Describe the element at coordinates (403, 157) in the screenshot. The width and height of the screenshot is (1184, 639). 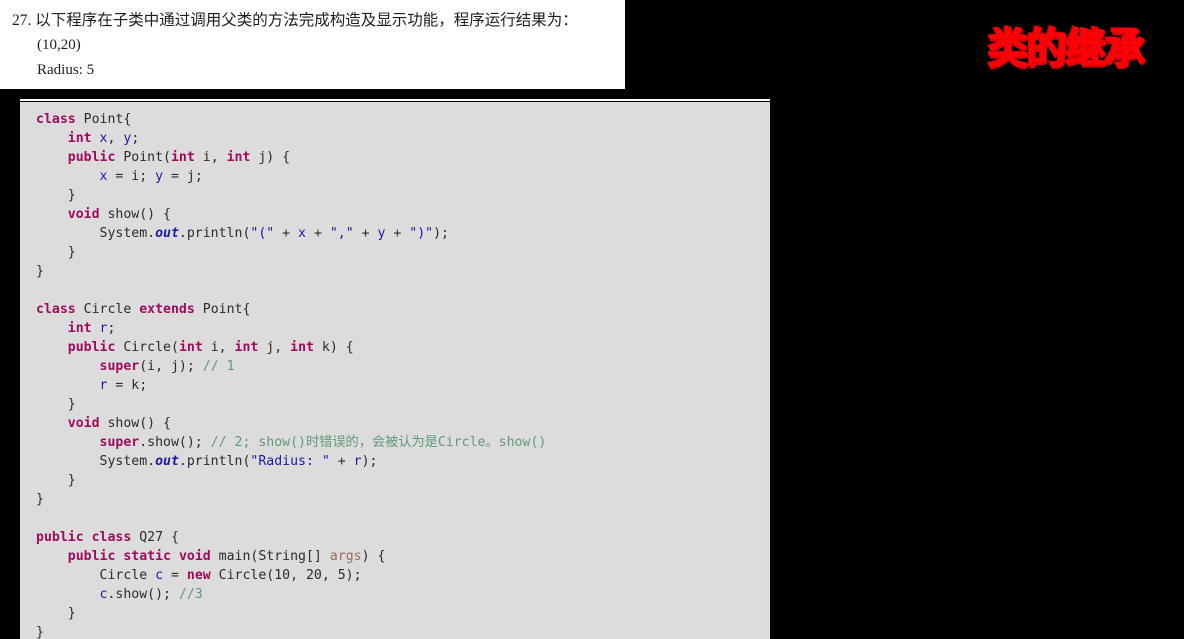
I see `code-line: public Point(int i, int j) {` at that location.